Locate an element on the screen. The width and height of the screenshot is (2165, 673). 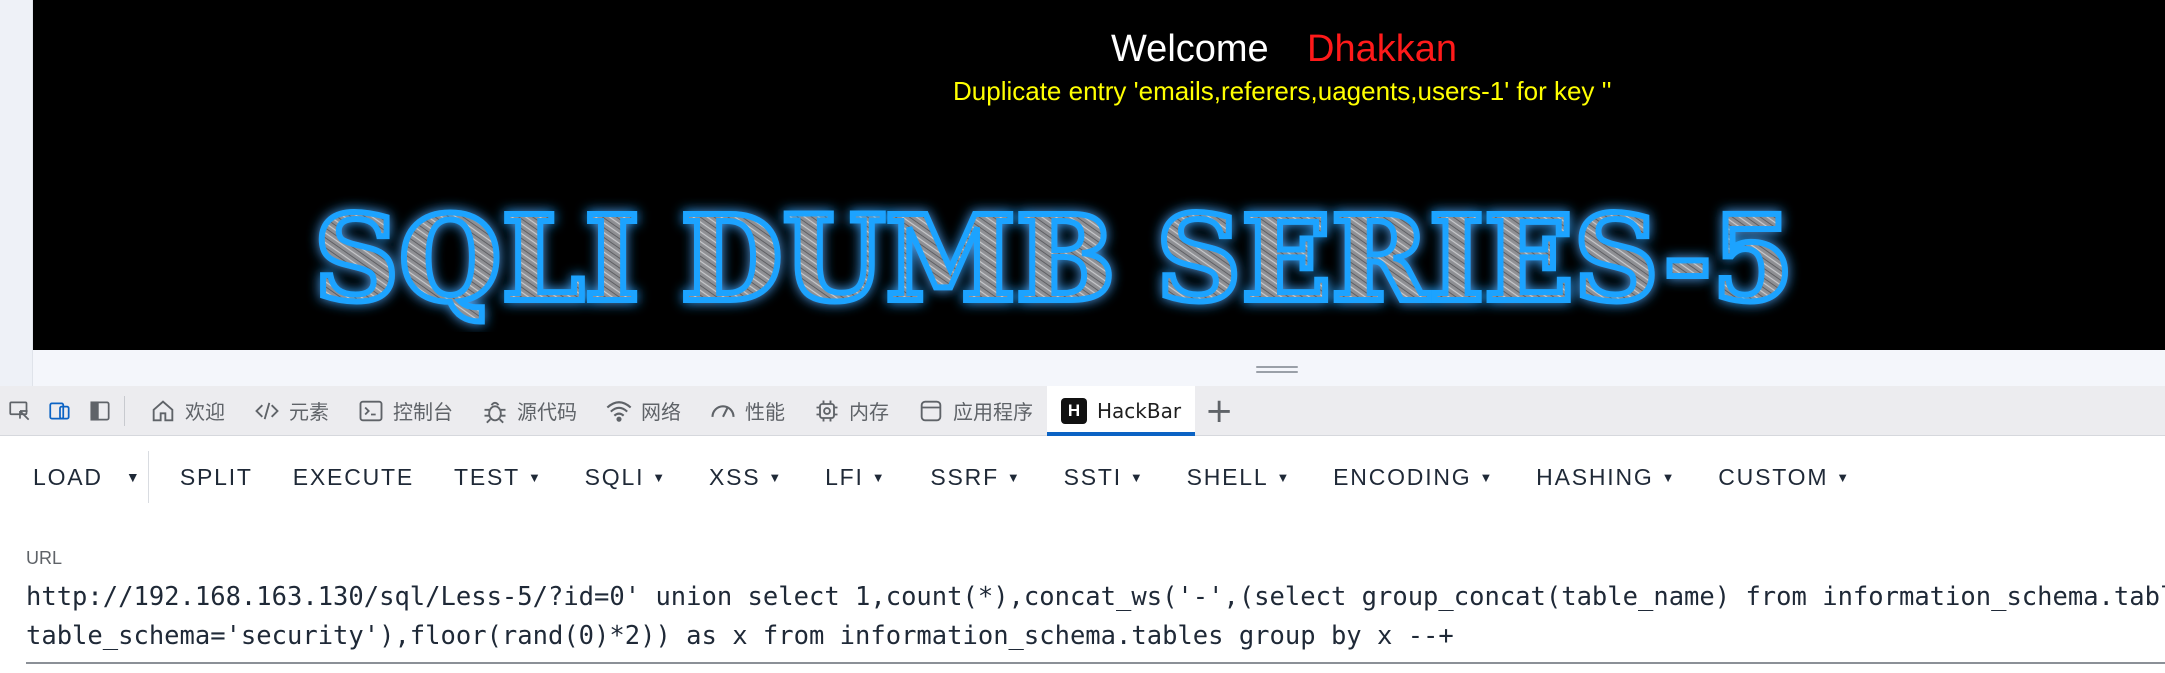
encoding-label: ENCODING is located at coordinates (1402, 476).